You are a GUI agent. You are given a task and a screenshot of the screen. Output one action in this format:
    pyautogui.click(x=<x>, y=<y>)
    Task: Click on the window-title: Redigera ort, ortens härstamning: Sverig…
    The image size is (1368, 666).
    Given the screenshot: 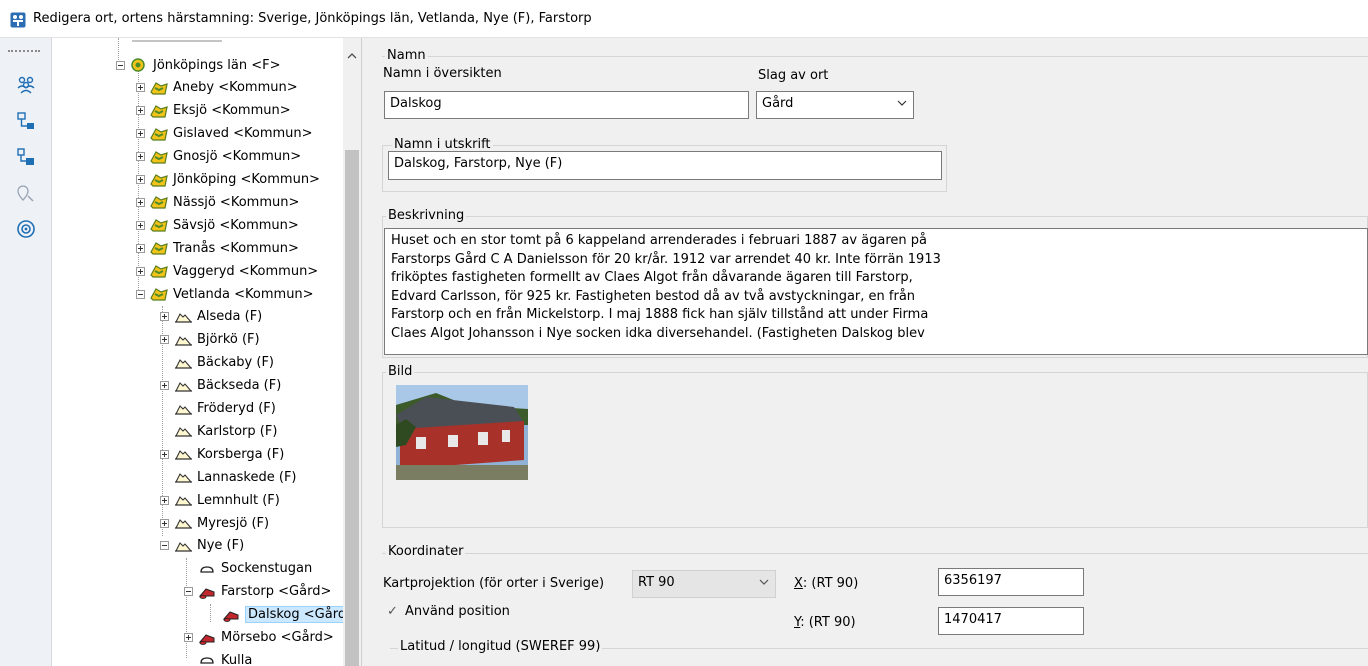 What is the action you would take?
    pyautogui.click(x=312, y=18)
    